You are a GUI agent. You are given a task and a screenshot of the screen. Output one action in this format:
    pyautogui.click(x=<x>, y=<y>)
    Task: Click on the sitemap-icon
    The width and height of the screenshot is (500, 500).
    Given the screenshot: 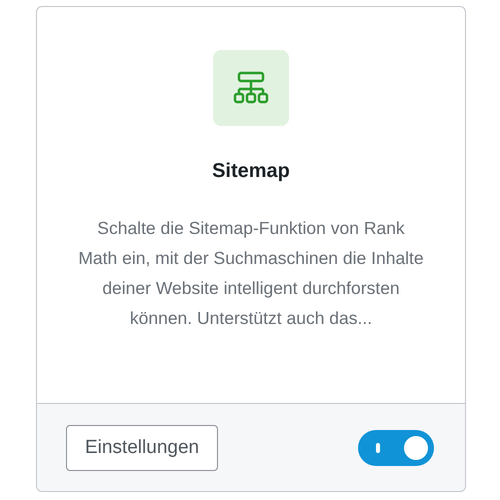 What is the action you would take?
    pyautogui.click(x=251, y=88)
    